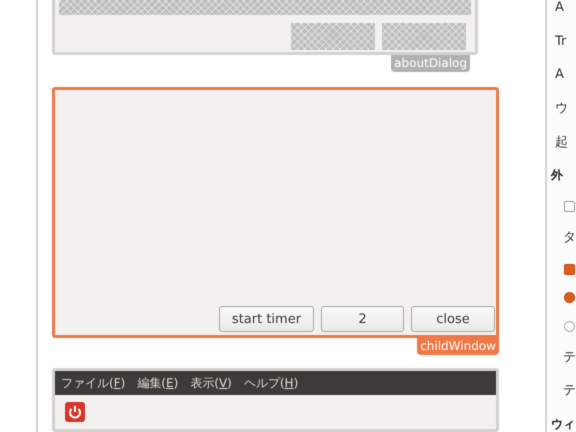 The image size is (576, 432). Describe the element at coordinates (569, 238) in the screenshot. I see `setting-label: タ` at that location.